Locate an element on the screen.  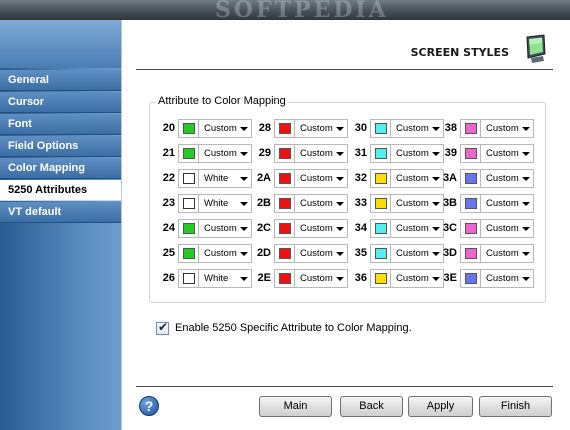
color-select-value: White is located at coordinates (216, 178).